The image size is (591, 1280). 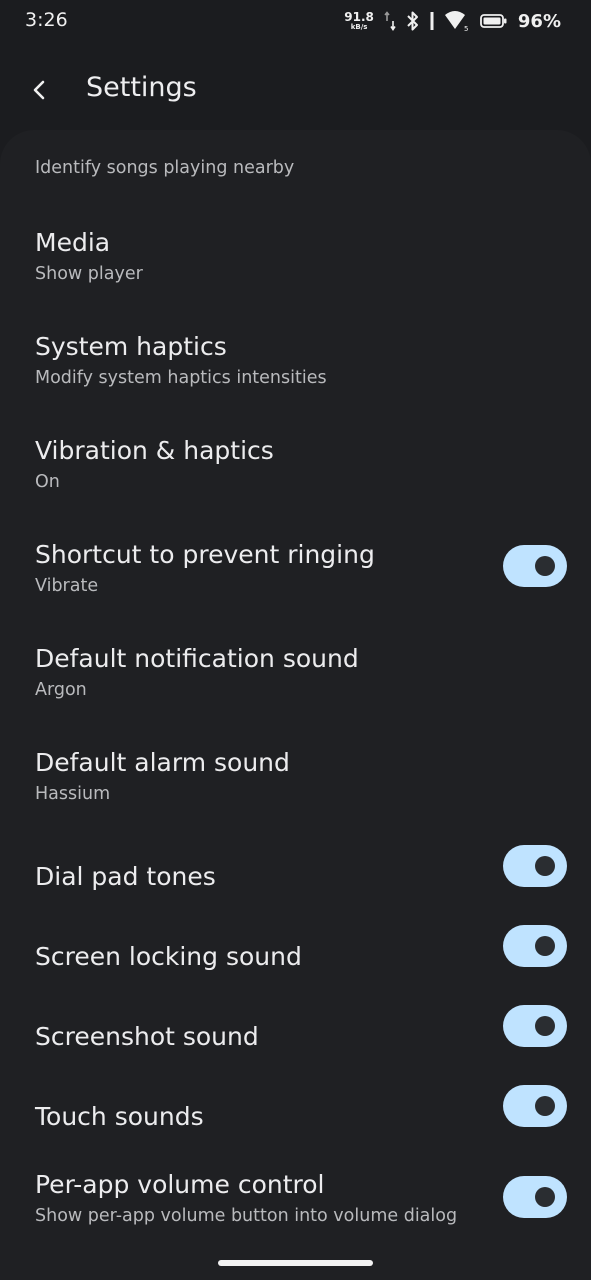 What do you see at coordinates (147, 1036) in the screenshot?
I see `setting-title: Screenshot sound` at bounding box center [147, 1036].